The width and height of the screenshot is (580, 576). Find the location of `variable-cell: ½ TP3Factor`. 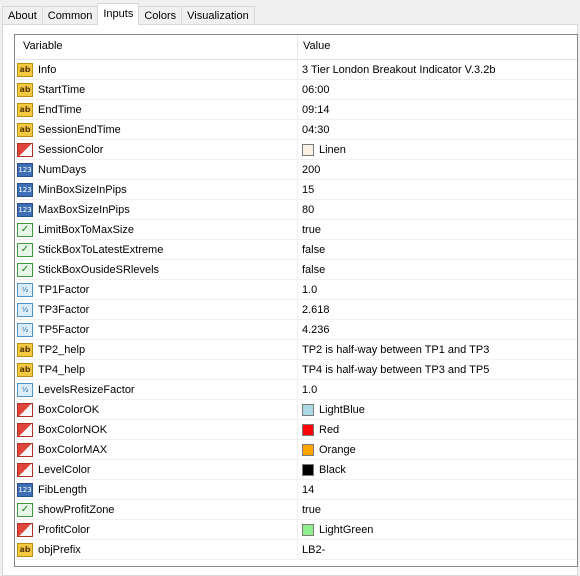

variable-cell: ½ TP3Factor is located at coordinates (156, 310).